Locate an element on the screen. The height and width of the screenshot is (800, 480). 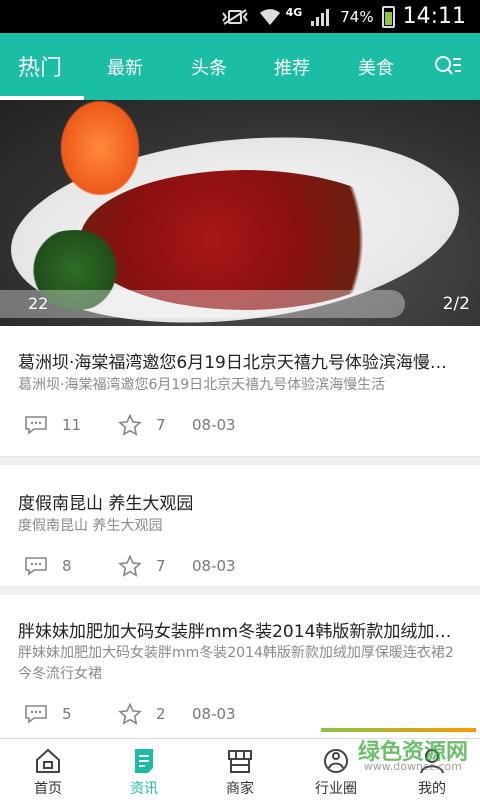
watermark-url: www.downcc.com is located at coordinates (412, 766).